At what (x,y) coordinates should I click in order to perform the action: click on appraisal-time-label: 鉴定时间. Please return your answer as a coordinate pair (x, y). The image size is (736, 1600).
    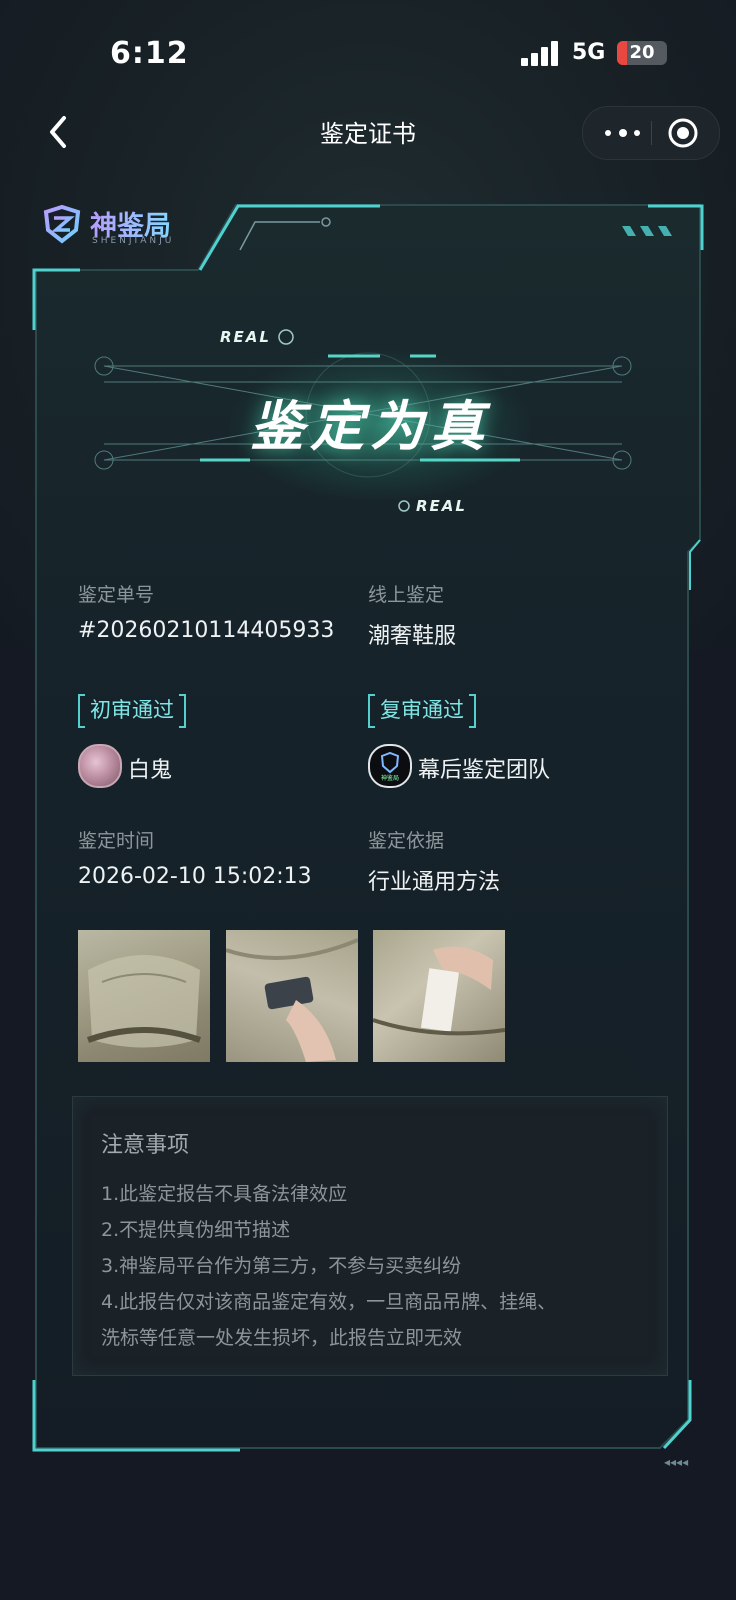
    Looking at the image, I should click on (116, 841).